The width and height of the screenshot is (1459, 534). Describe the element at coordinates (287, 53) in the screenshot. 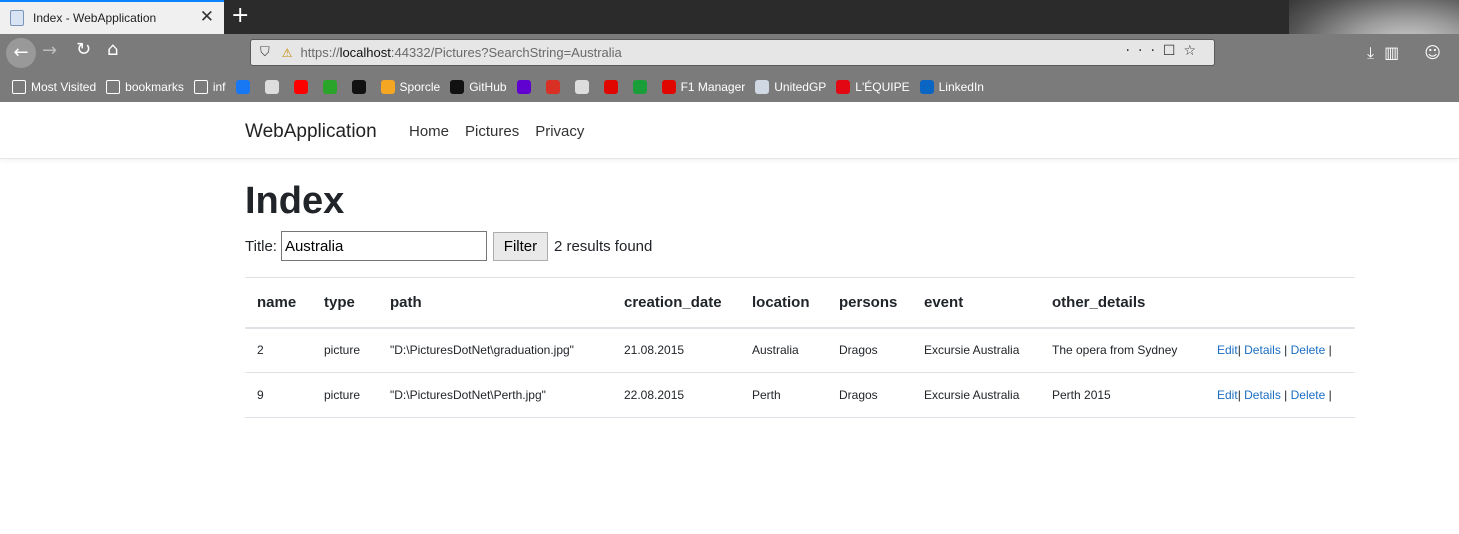

I see `lock-warning-icon: ⚠` at that location.